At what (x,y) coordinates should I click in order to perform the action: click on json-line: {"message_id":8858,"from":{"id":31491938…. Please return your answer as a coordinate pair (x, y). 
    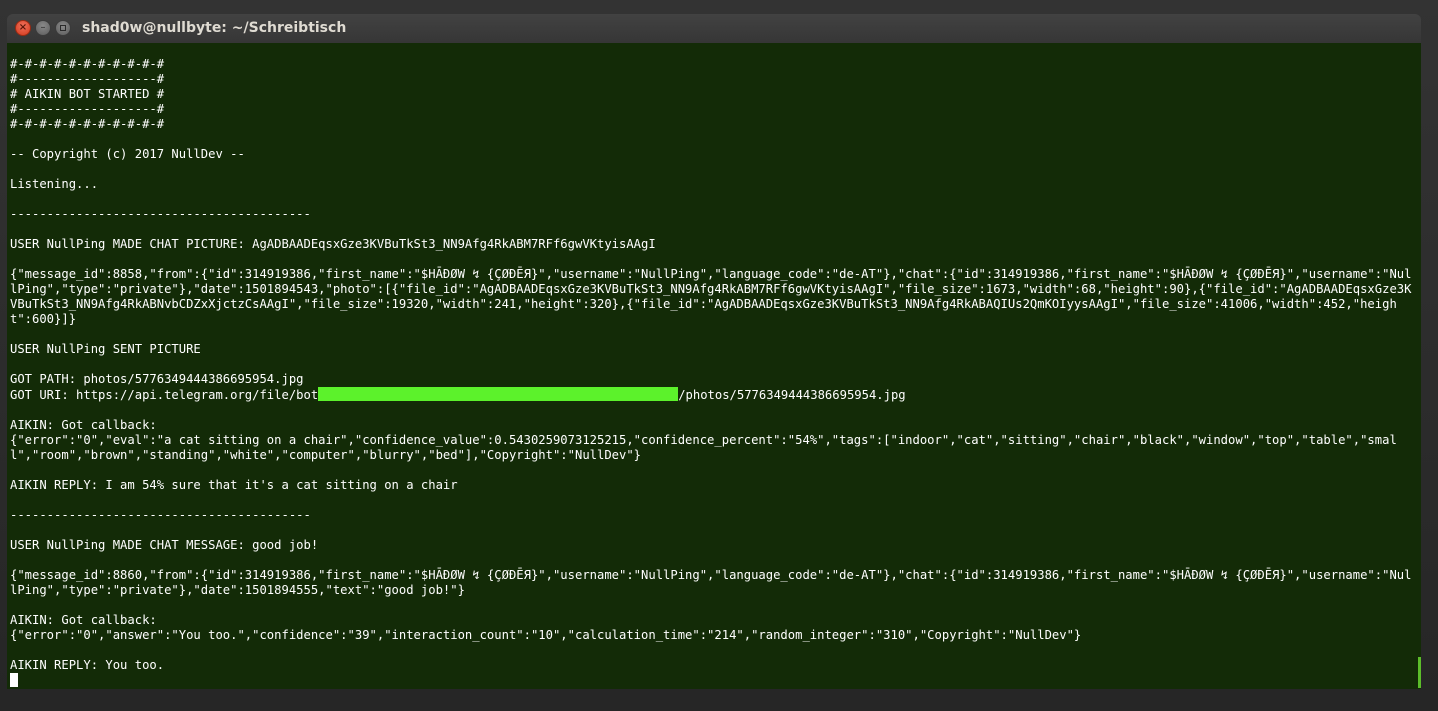
    Looking at the image, I should click on (711, 296).